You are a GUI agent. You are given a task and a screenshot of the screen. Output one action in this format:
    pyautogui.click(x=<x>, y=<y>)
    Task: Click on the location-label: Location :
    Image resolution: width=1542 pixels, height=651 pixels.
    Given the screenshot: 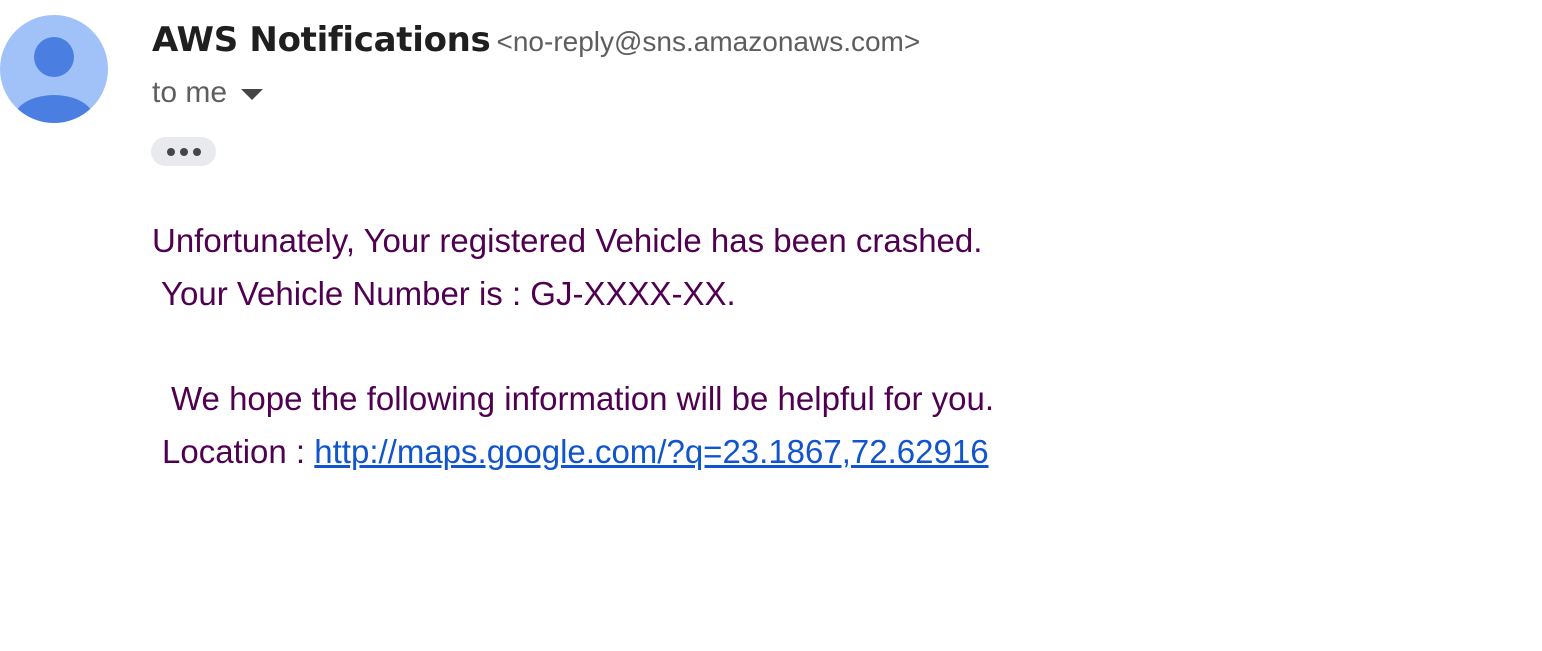 What is the action you would take?
    pyautogui.click(x=238, y=451)
    